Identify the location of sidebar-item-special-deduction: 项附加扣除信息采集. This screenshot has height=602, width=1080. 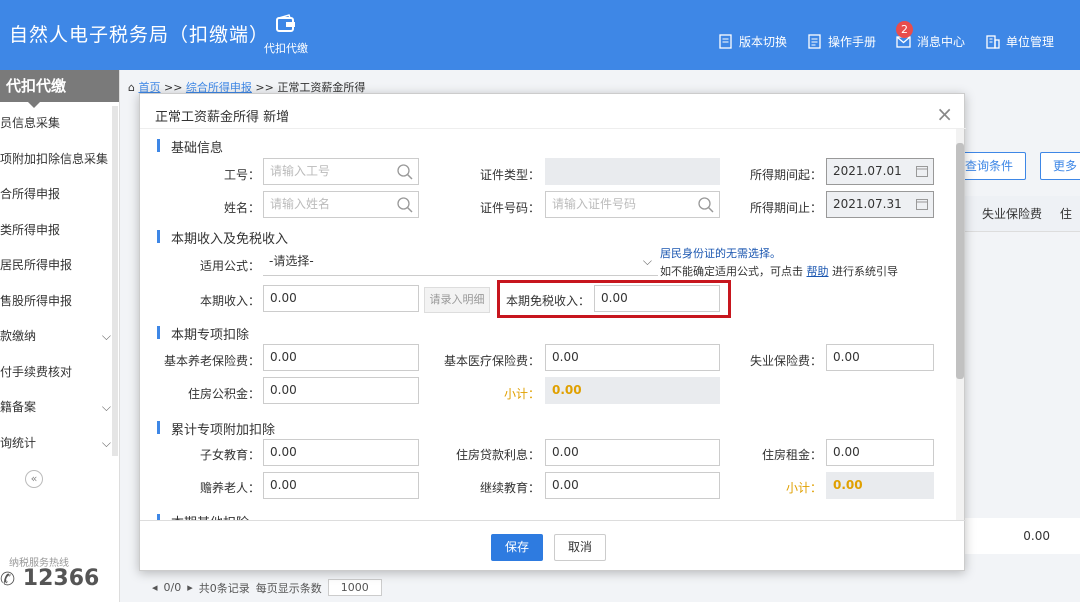
(59, 160).